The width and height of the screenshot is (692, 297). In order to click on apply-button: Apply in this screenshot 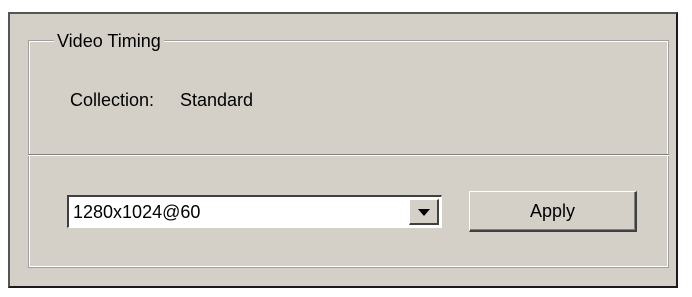, I will do `click(553, 211)`.